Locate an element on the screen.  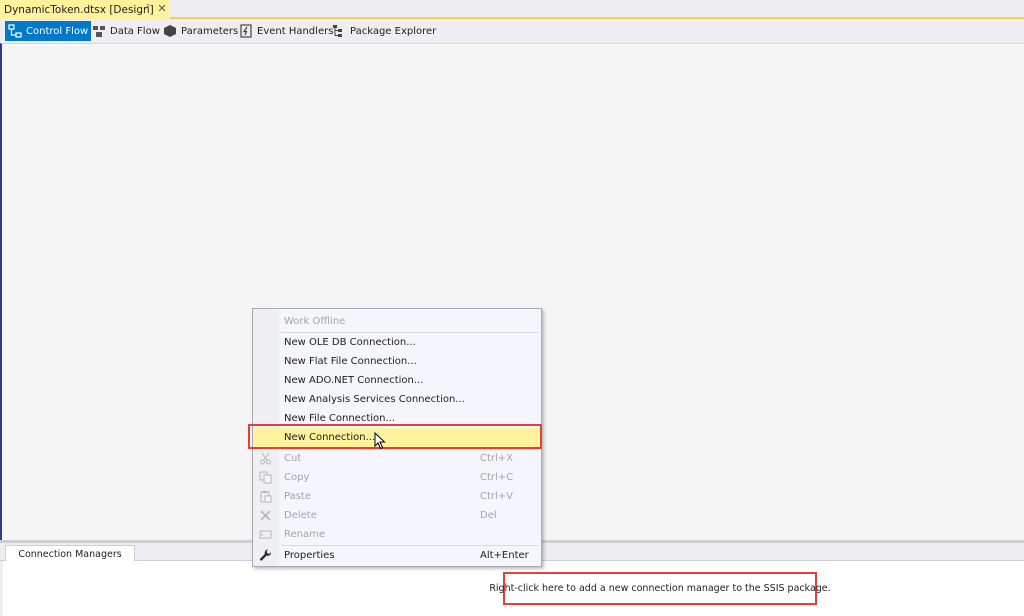
menu-item-label: Delete is located at coordinates (300, 515).